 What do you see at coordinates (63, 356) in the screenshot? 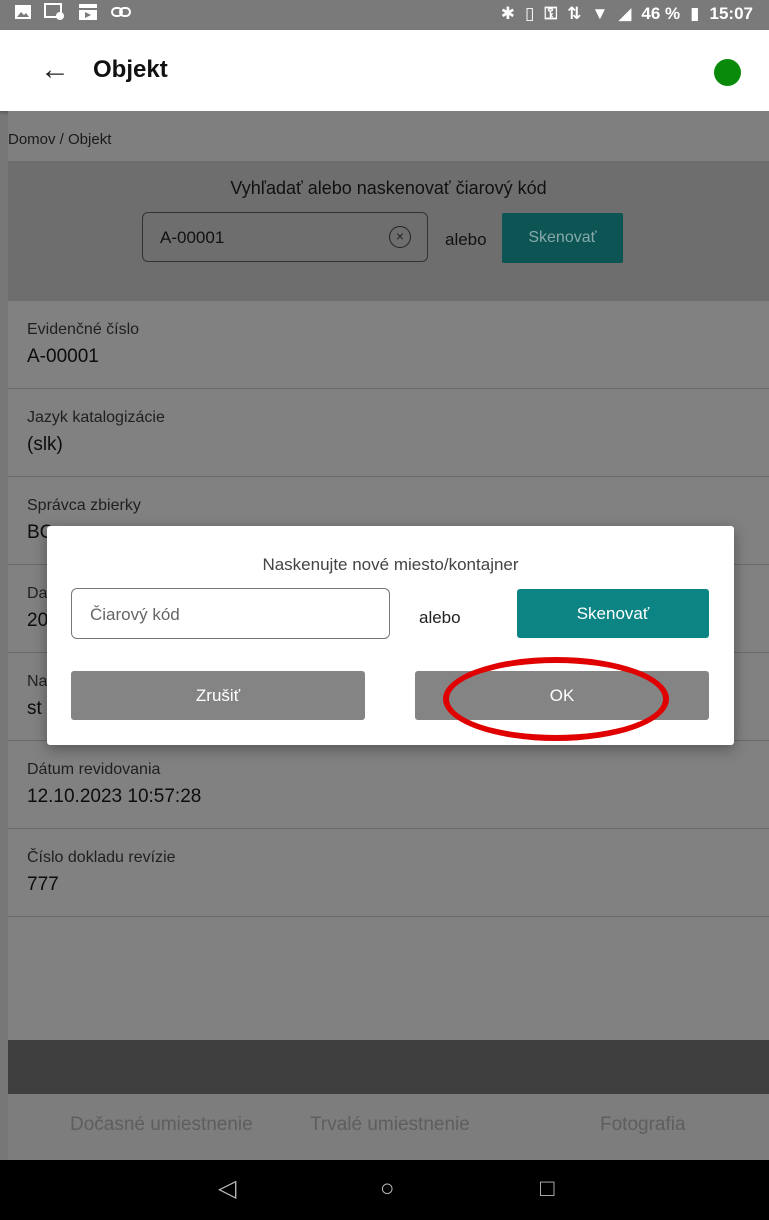
I see `field-value: A-00001` at bounding box center [63, 356].